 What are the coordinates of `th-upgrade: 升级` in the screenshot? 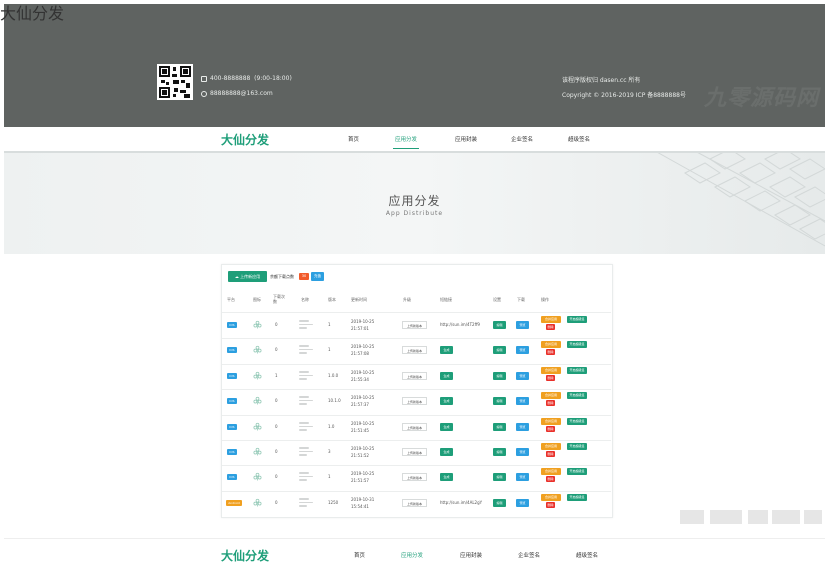 It's located at (407, 299).